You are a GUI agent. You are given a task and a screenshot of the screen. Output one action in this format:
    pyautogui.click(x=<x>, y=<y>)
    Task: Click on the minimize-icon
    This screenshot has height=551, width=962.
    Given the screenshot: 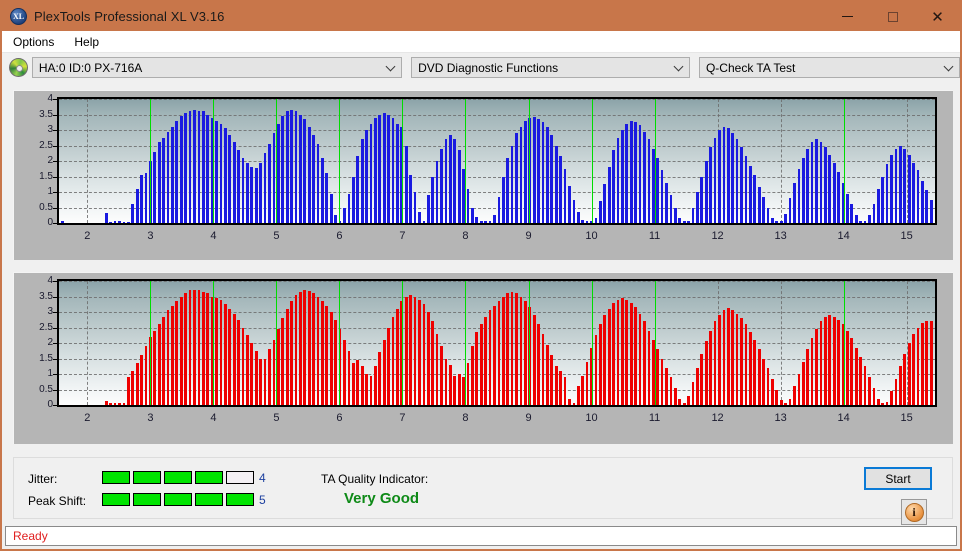 What is the action you would take?
    pyautogui.click(x=847, y=16)
    